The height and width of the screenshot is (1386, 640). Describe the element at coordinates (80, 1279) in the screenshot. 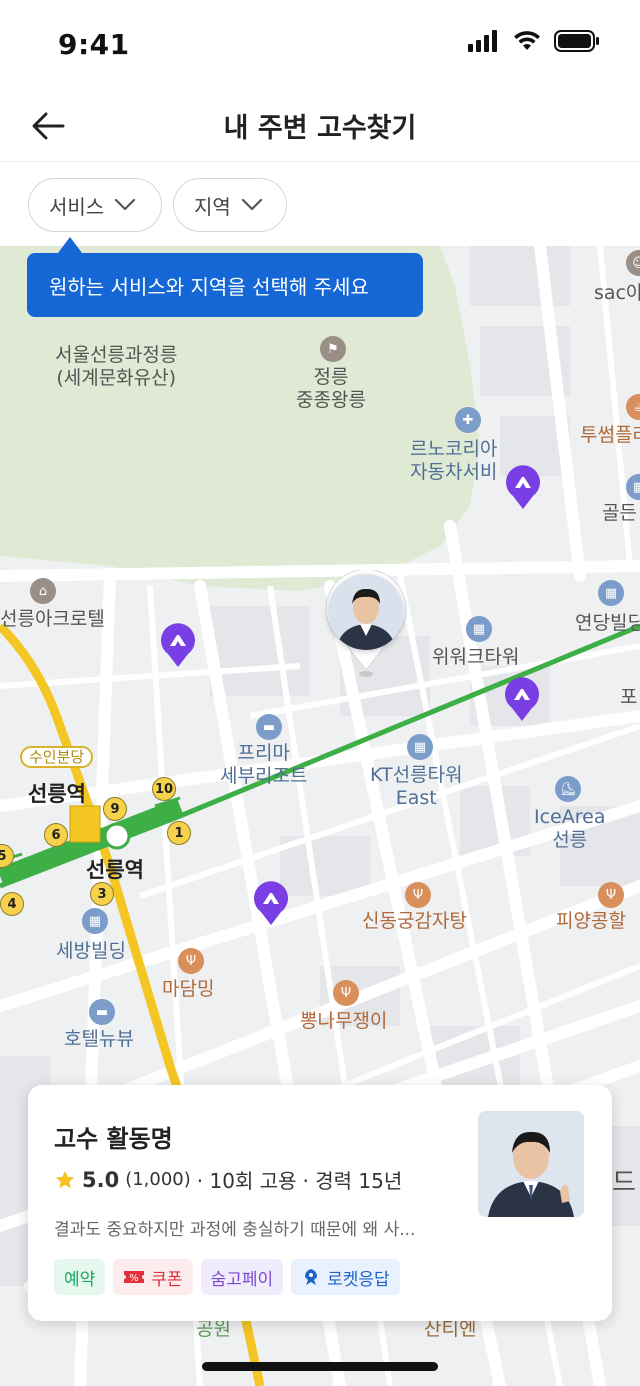

I see `reserve-tag-label: 예약` at that location.